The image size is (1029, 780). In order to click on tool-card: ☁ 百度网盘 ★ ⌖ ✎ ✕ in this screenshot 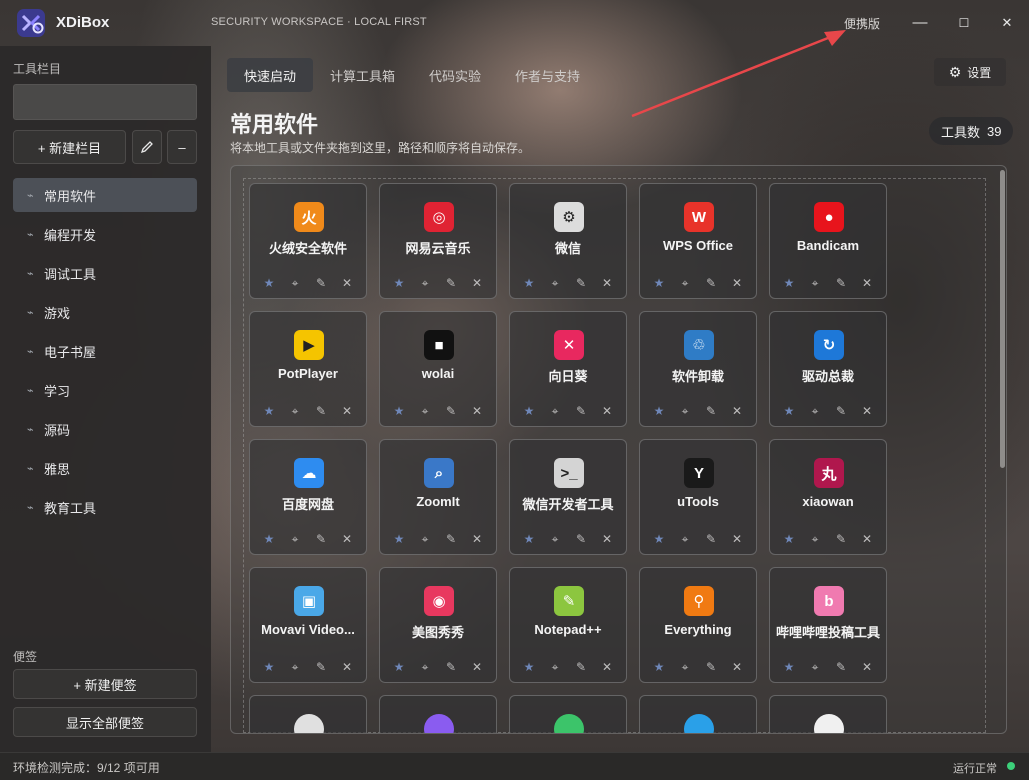, I will do `click(308, 497)`.